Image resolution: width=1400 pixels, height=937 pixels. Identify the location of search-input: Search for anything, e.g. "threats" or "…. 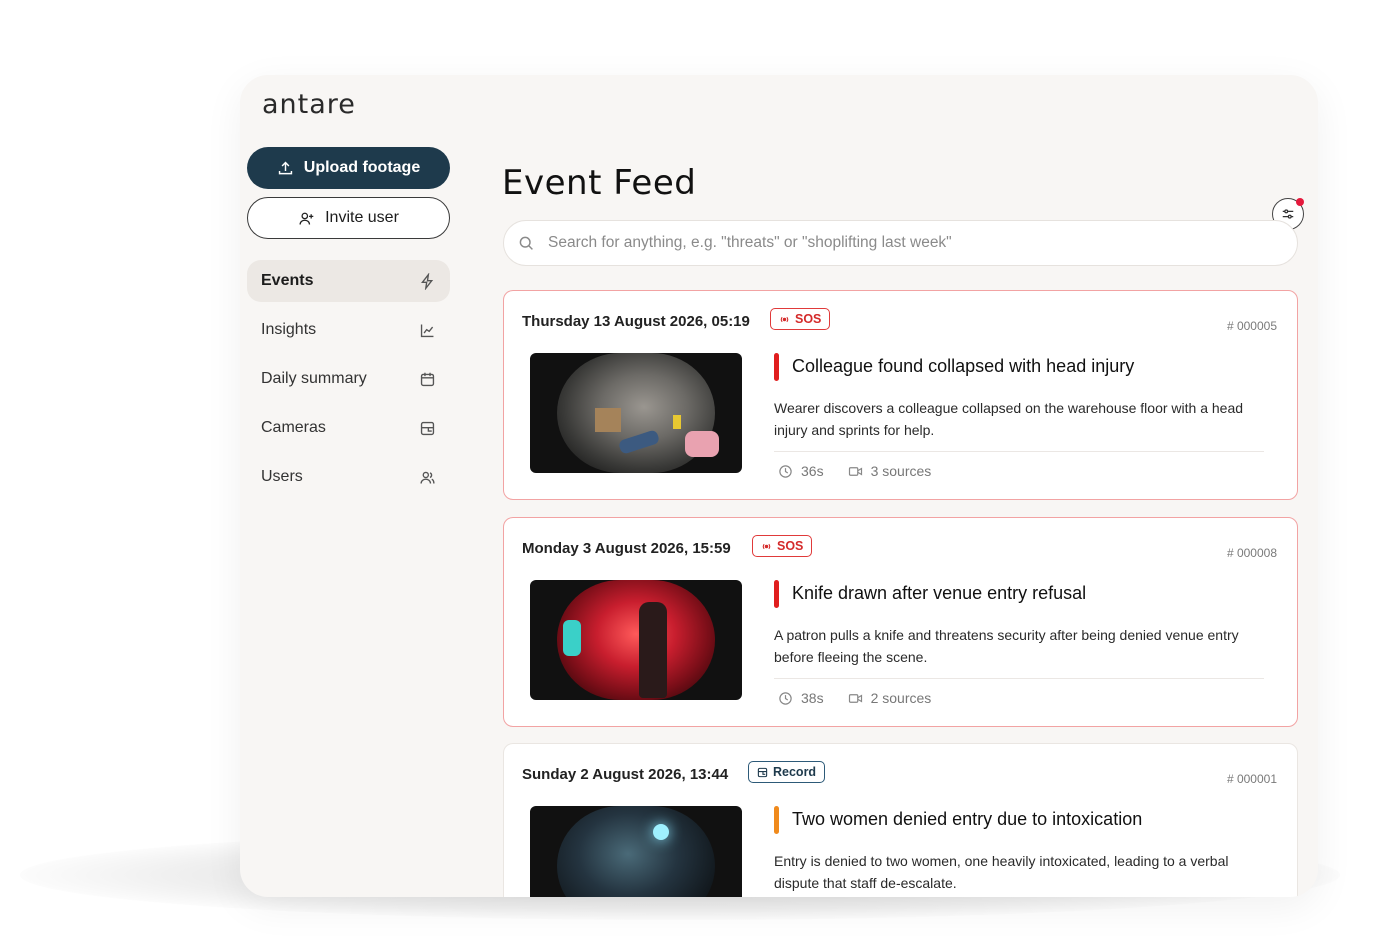
(900, 243).